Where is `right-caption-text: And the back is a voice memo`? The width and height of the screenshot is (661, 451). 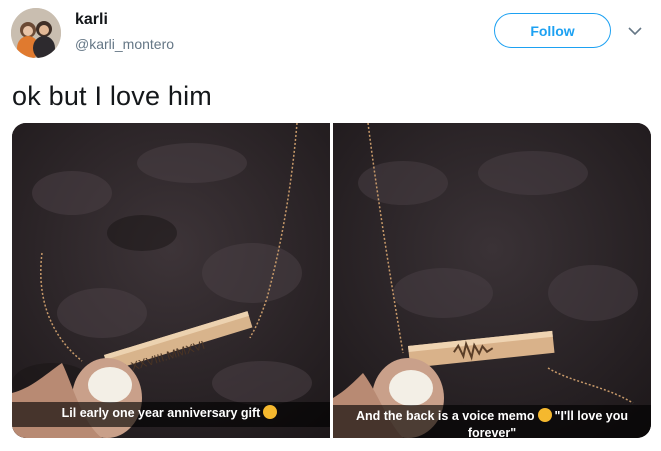 right-caption-text: And the back is a voice memo is located at coordinates (445, 416).